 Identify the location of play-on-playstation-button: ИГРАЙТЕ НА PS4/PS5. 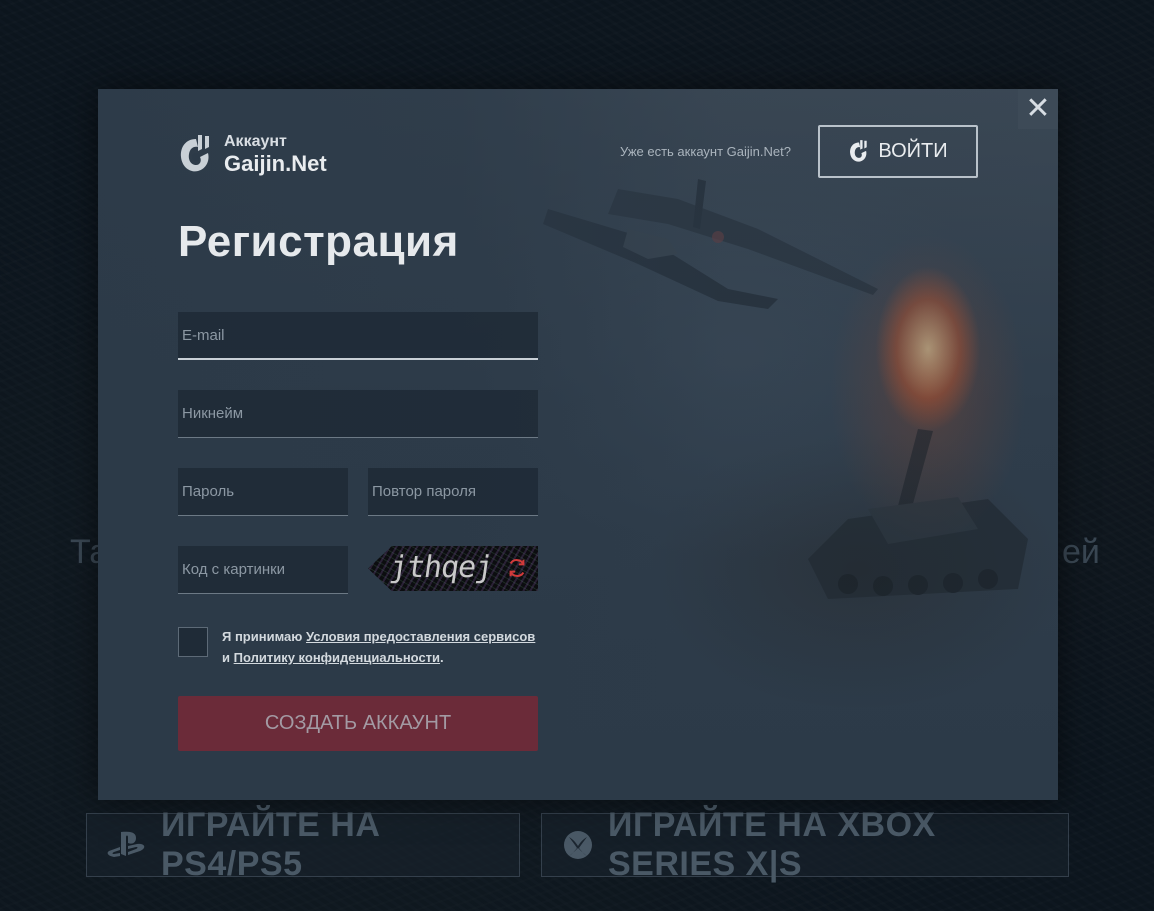
(303, 844).